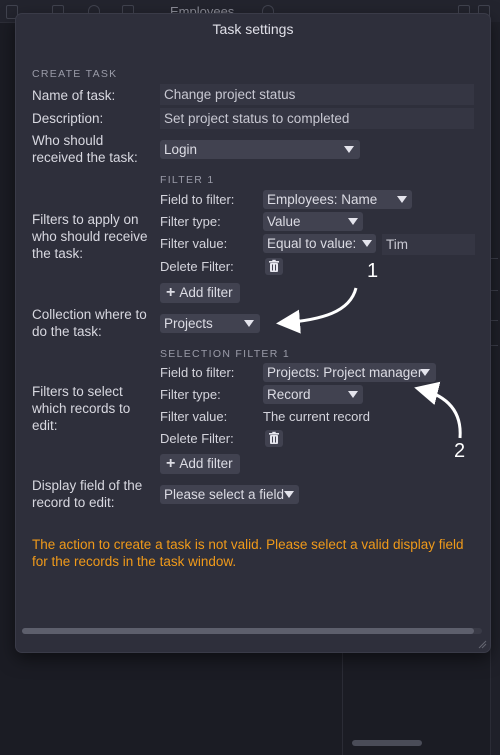 The height and width of the screenshot is (755, 500). I want to click on annotation-arrows, so click(369, 363).